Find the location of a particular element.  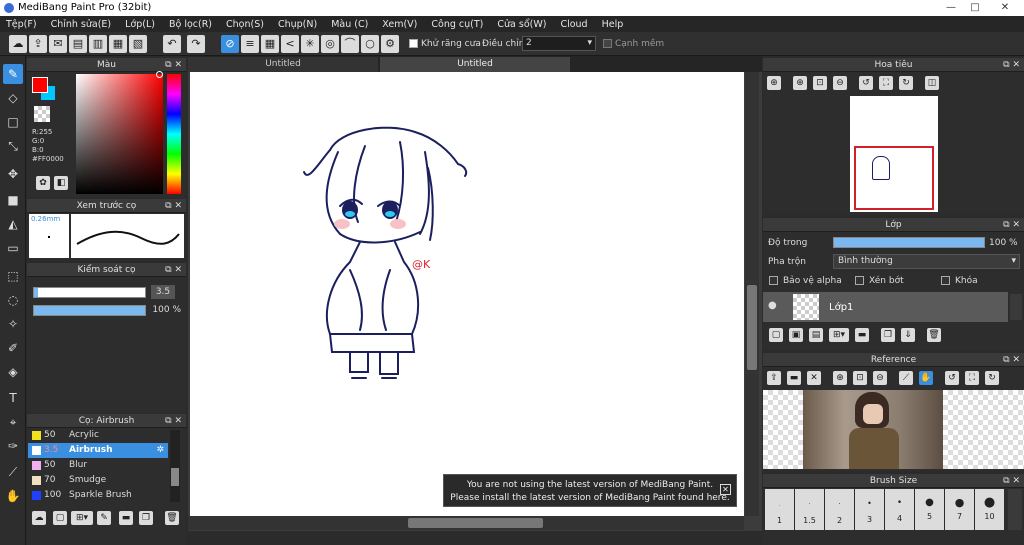

brush-size-scrollbar is located at coordinates (1015, 509).